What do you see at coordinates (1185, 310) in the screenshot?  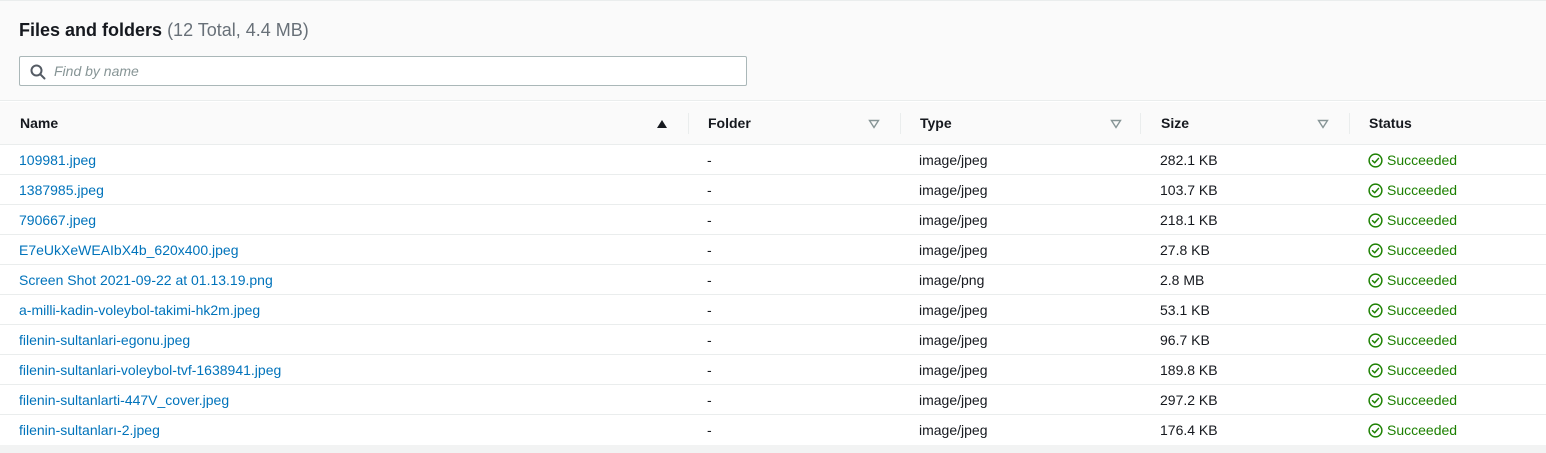 I see `file-size: 53.1 KB` at bounding box center [1185, 310].